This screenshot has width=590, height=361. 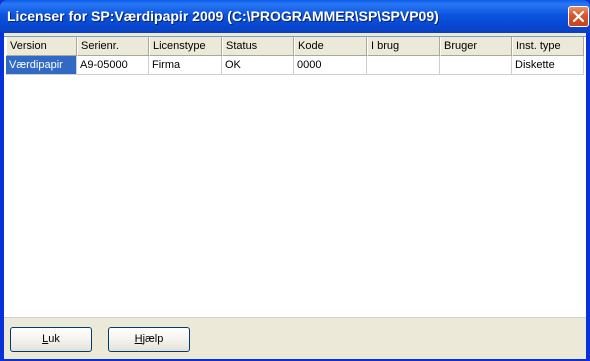 What do you see at coordinates (153, 339) in the screenshot?
I see `help-button-label: jælp` at bounding box center [153, 339].